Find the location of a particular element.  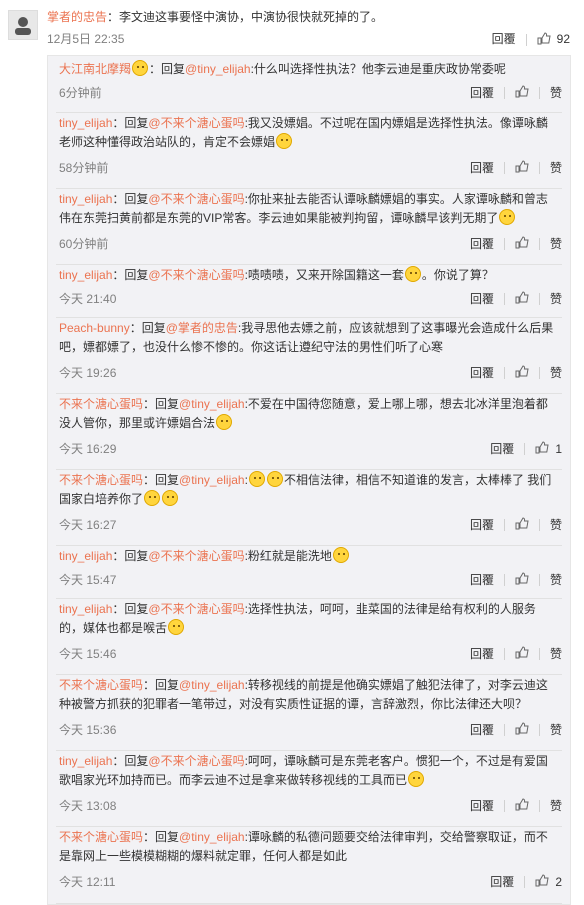

reply-time: 6分钟前 is located at coordinates (80, 93).